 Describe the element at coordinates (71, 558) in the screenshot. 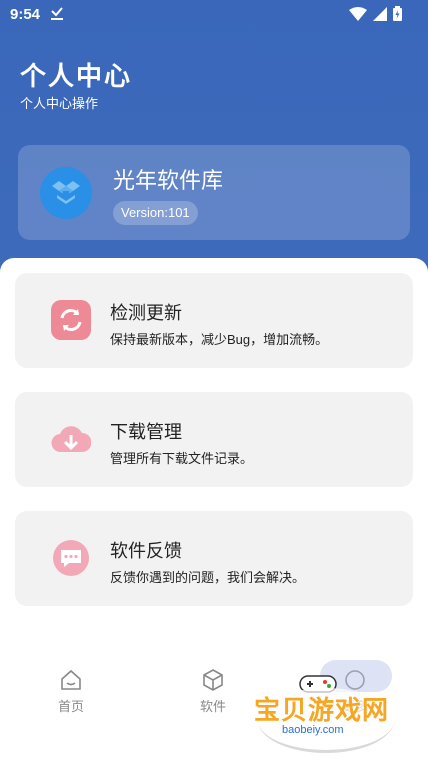

I see `message-icon` at that location.